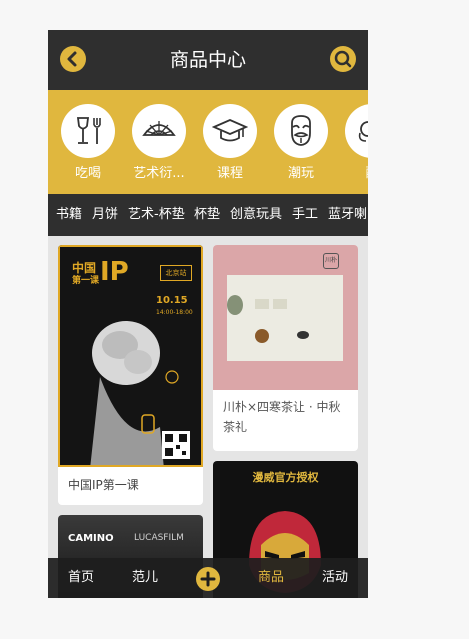 The height and width of the screenshot is (639, 469). I want to click on search-icon, so click(343, 59).